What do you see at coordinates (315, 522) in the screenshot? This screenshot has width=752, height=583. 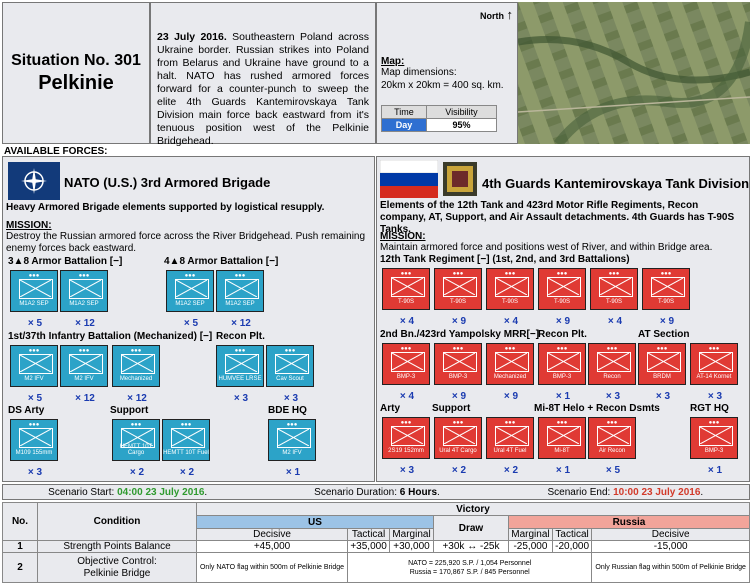 I see `victory-us-header: US` at bounding box center [315, 522].